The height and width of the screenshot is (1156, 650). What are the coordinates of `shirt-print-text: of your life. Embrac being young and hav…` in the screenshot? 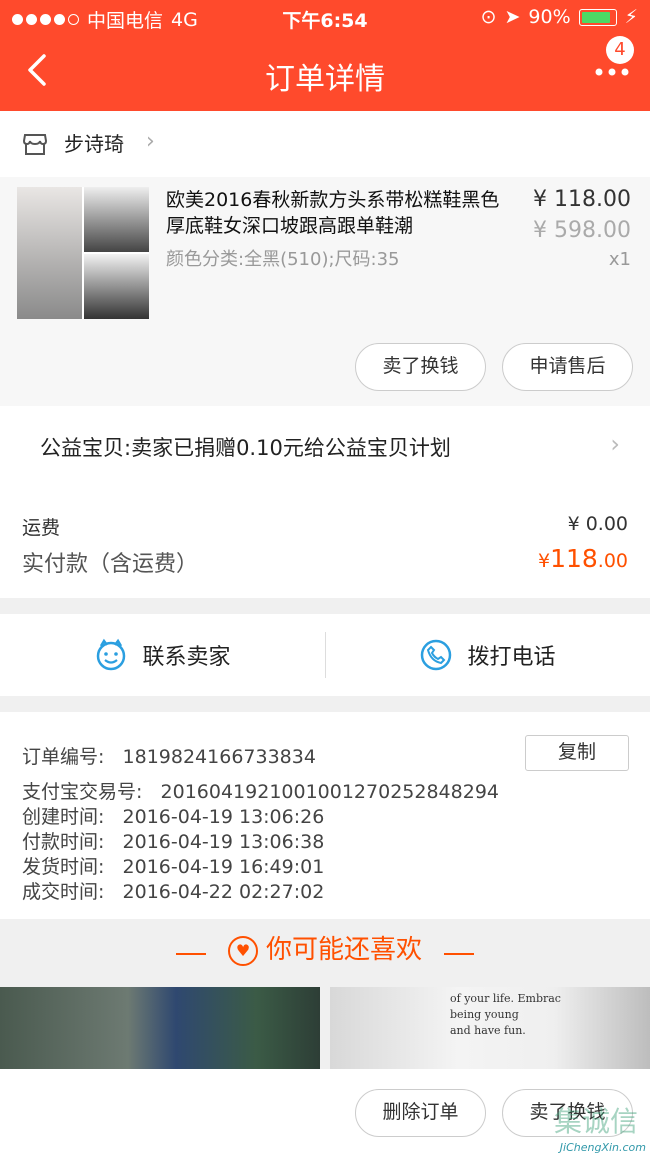 It's located at (505, 1014).